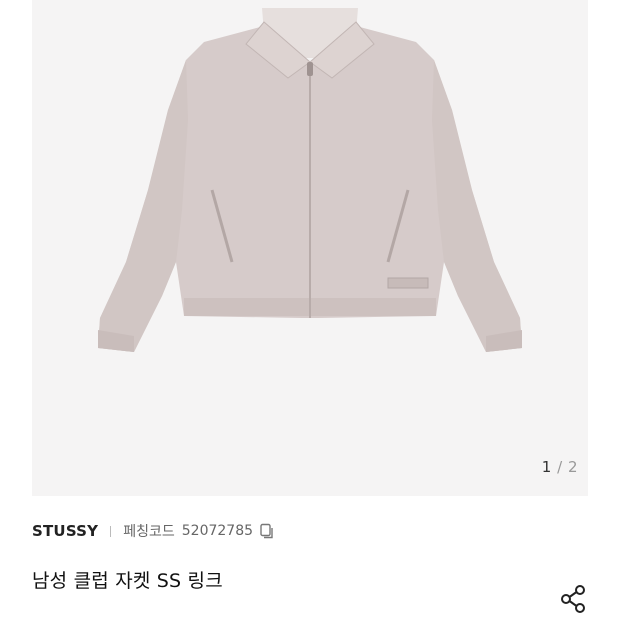 The height and width of the screenshot is (620, 620). What do you see at coordinates (65, 531) in the screenshot?
I see `brand-name: STUSSY` at bounding box center [65, 531].